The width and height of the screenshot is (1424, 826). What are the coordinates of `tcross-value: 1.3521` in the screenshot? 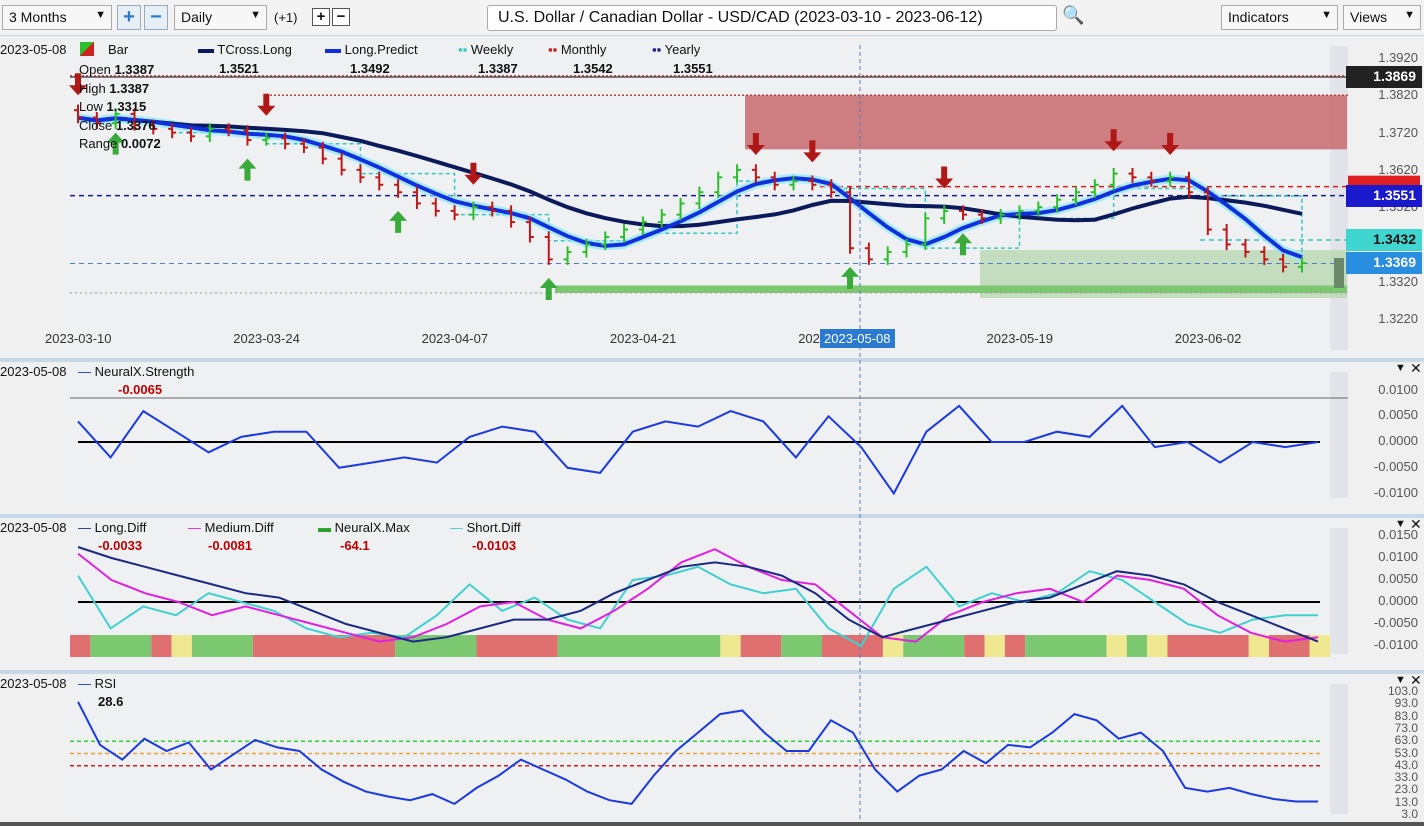 It's located at (239, 68).